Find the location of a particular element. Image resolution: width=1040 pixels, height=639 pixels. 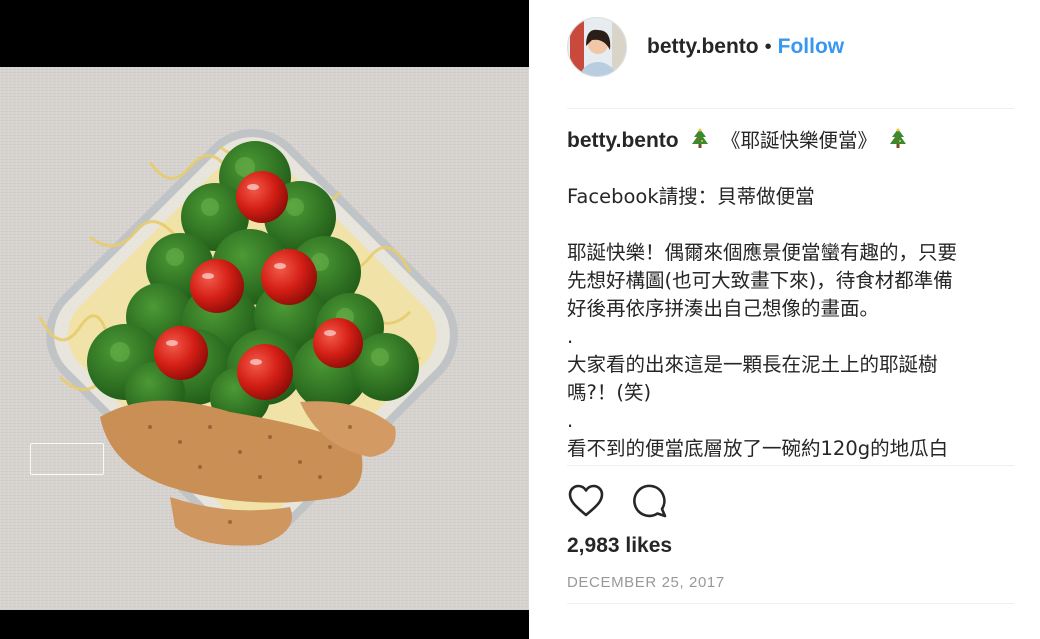

heart-icon is located at coordinates (586, 501).